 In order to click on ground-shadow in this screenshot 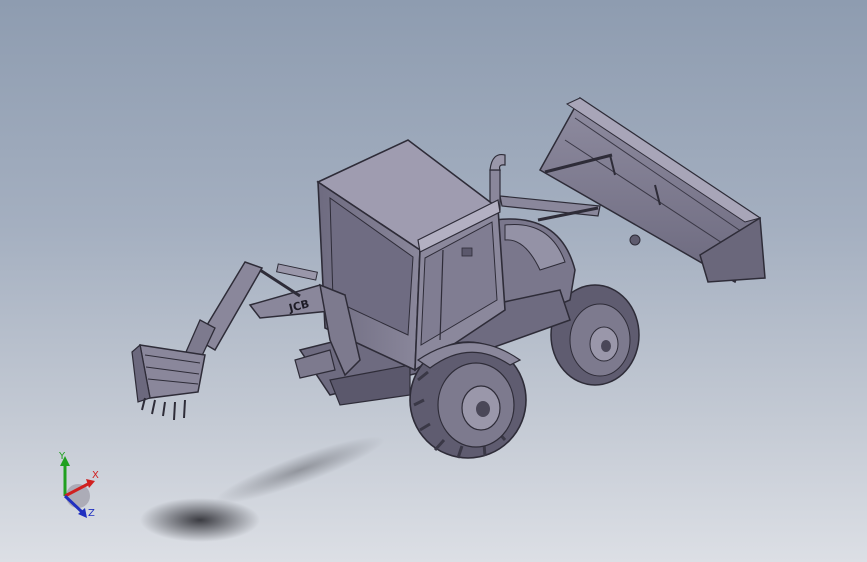, I will do `click(200, 520)`.